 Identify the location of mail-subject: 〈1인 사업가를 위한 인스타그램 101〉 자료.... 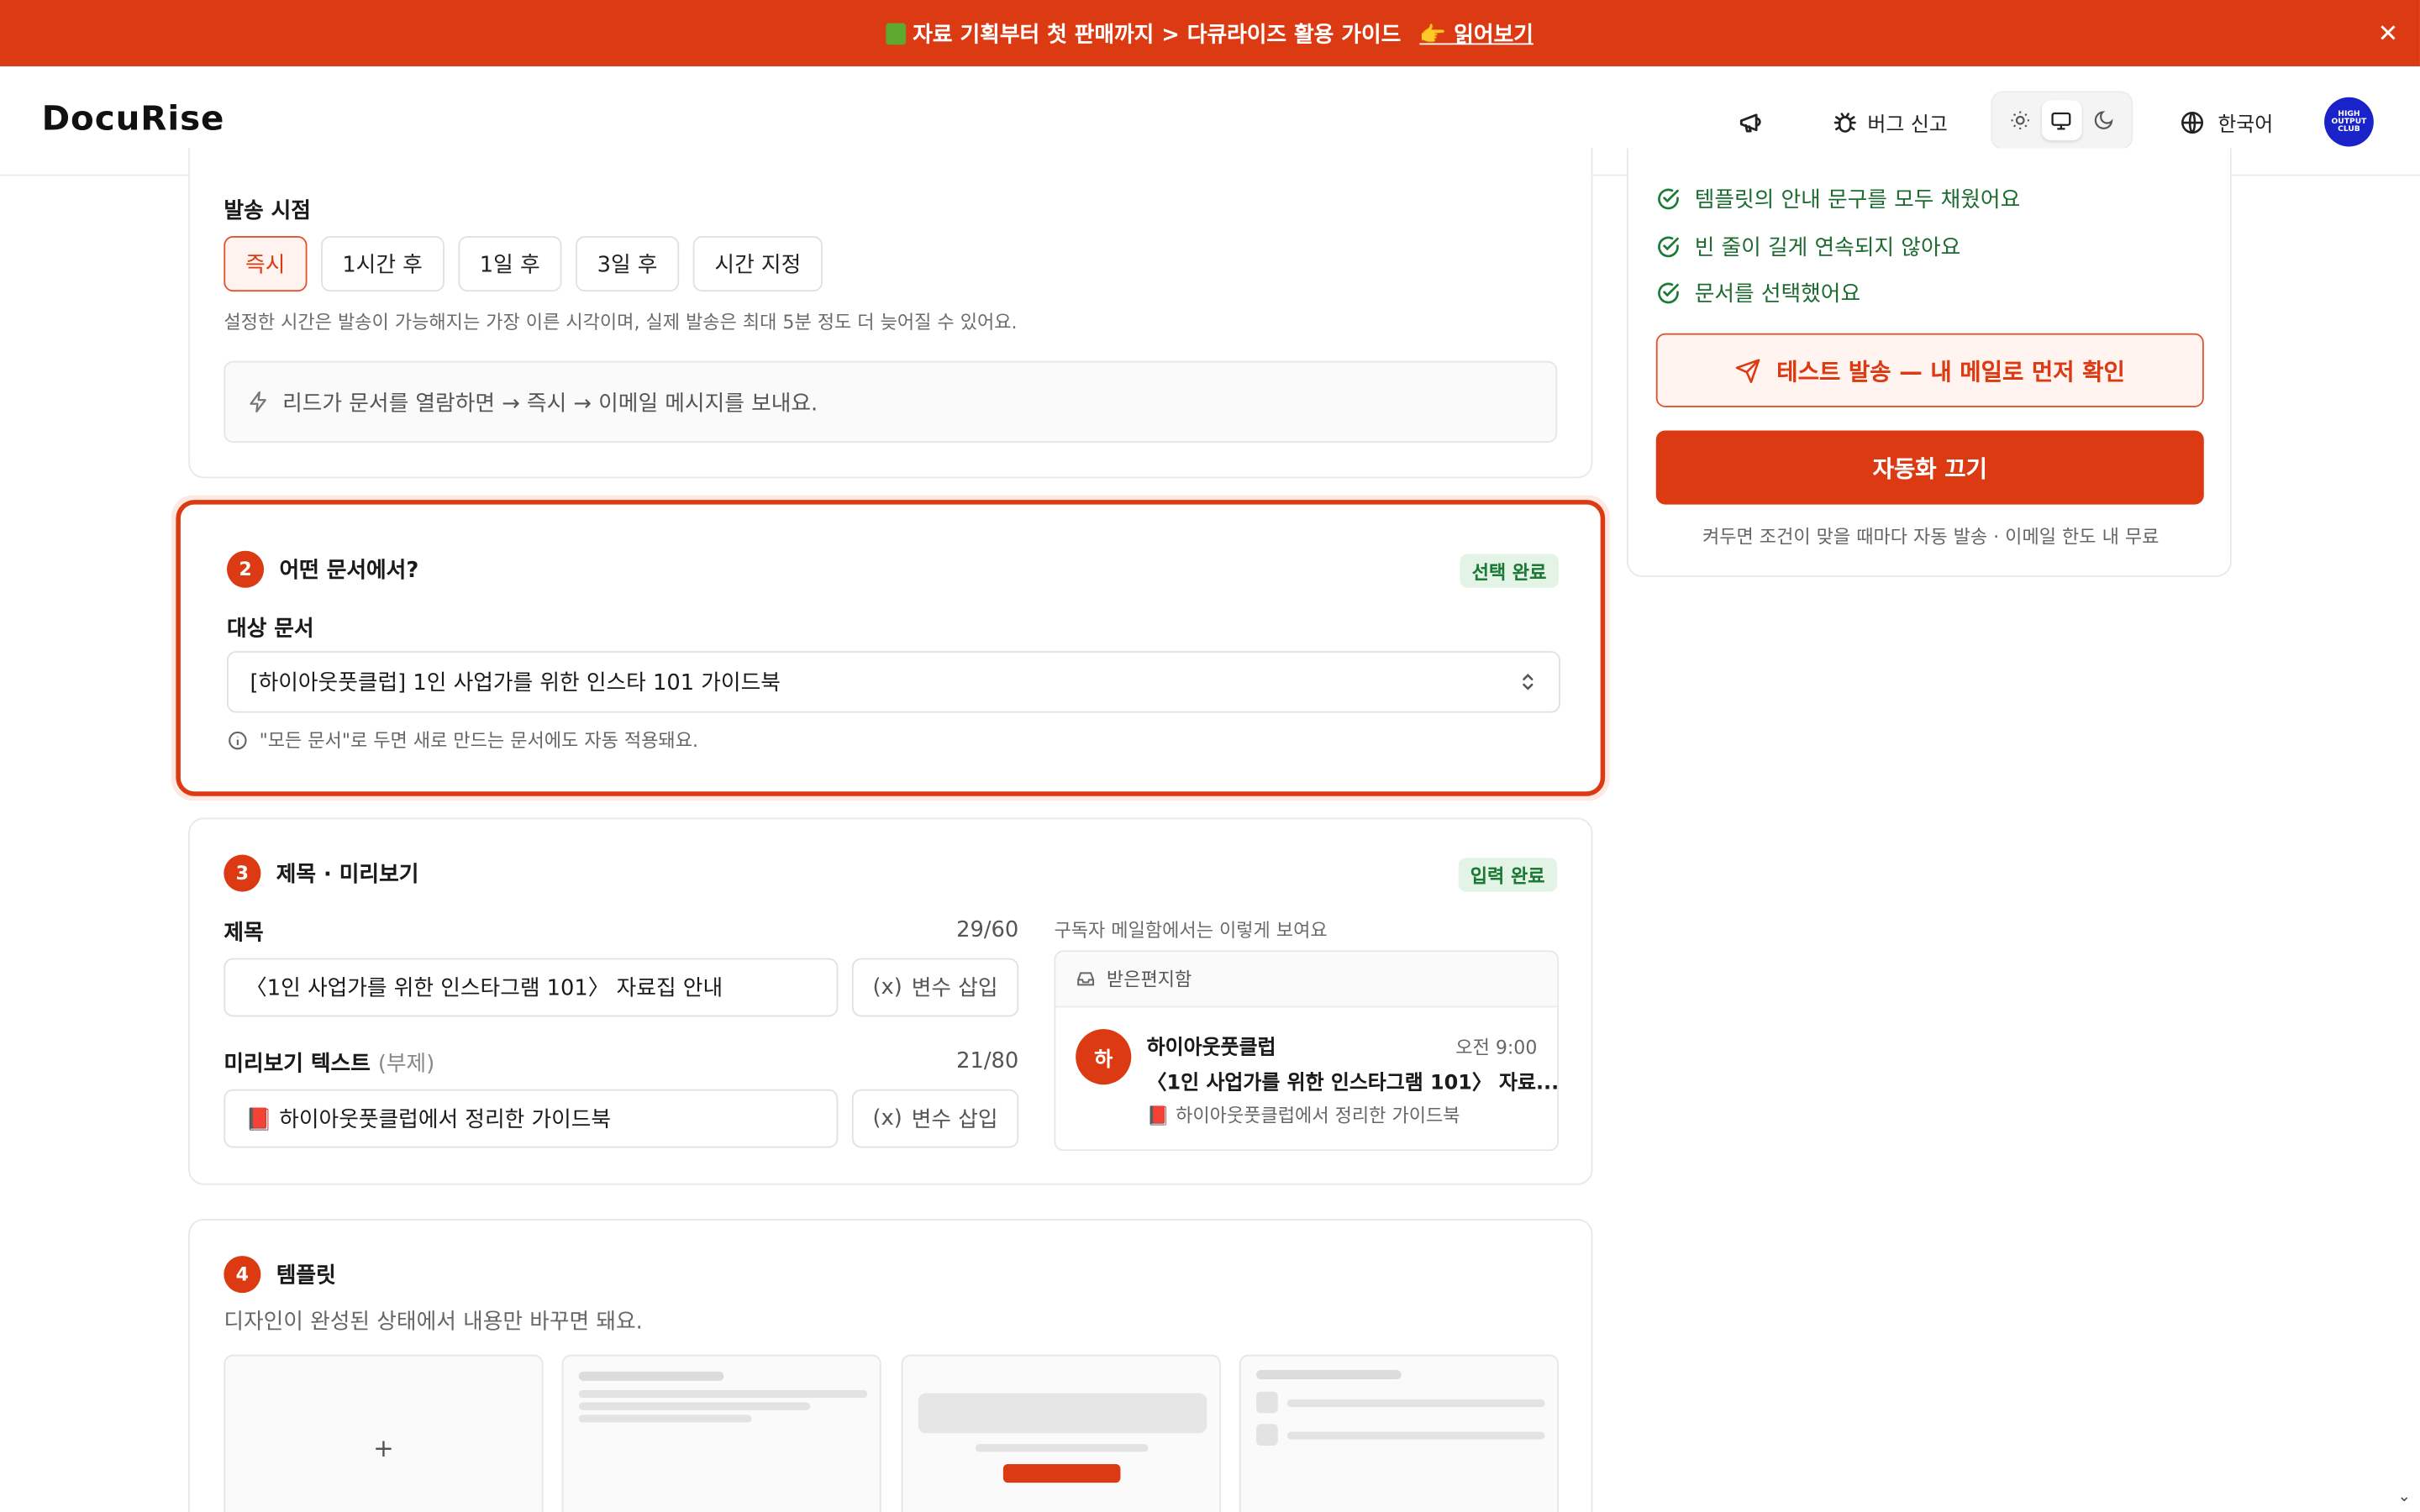
(1353, 1084).